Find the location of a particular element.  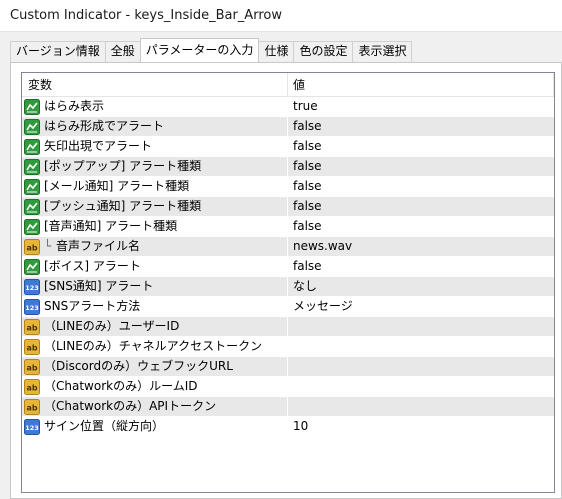

variable-name: [ポップアップ] アラート種類 is located at coordinates (123, 166).